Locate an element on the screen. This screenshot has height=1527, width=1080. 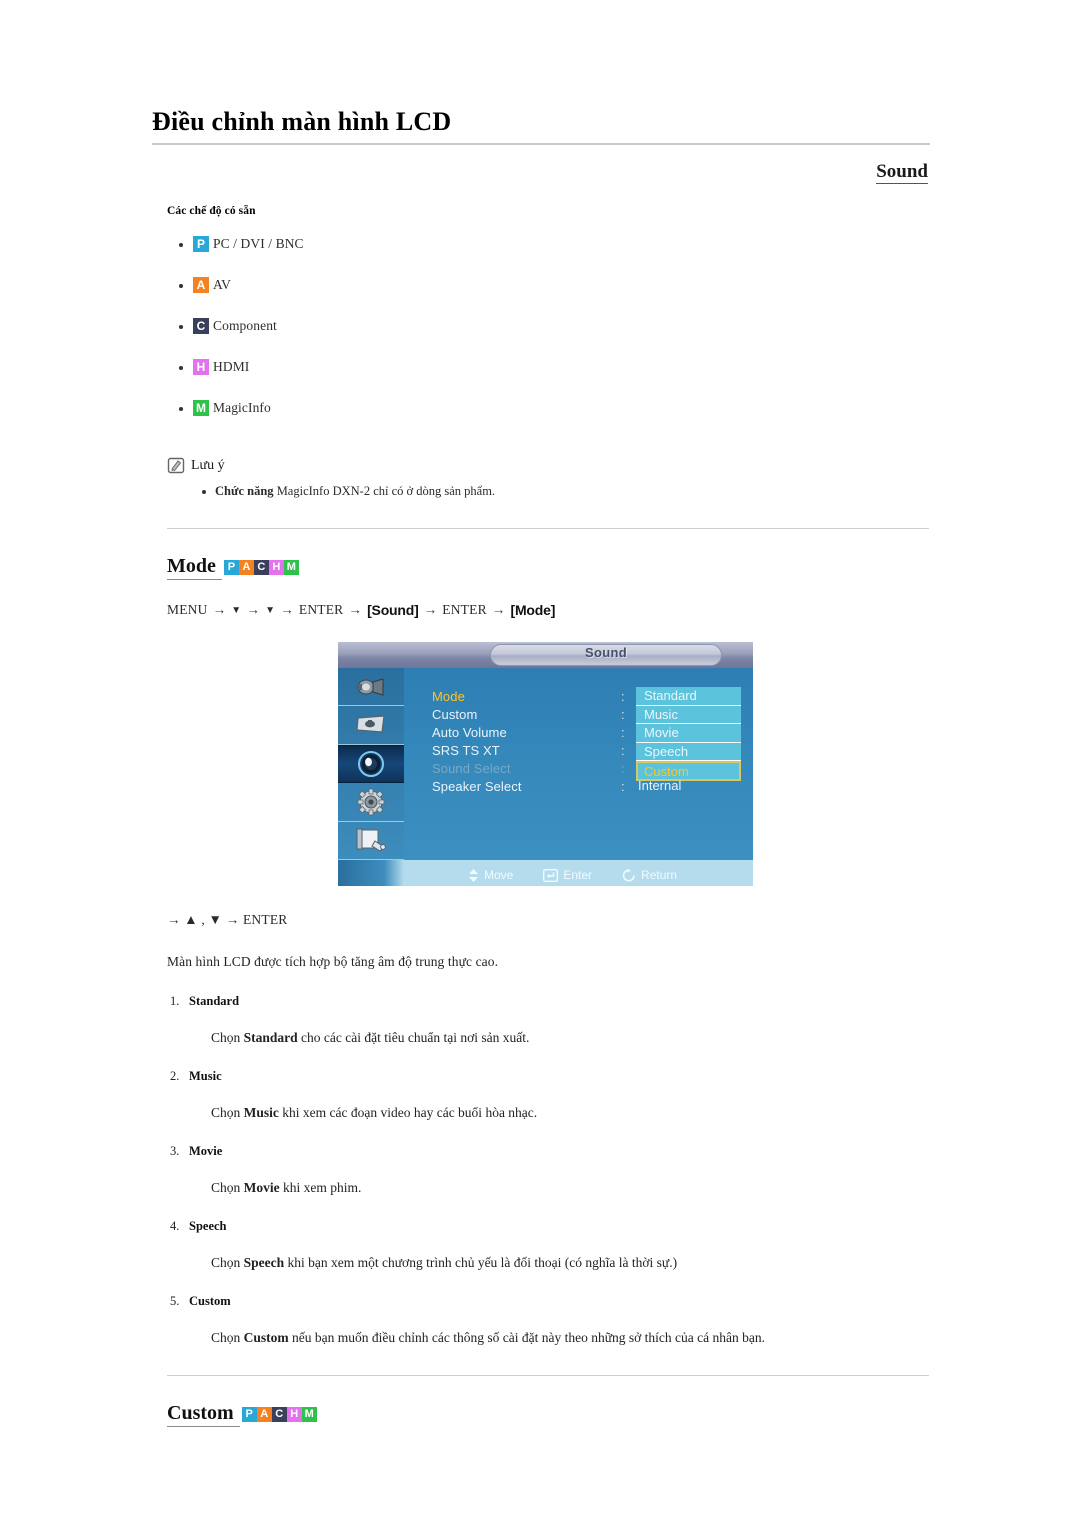
key-navigation-path: → ▲ , ▼ → ENTER is located at coordinates (227, 919).